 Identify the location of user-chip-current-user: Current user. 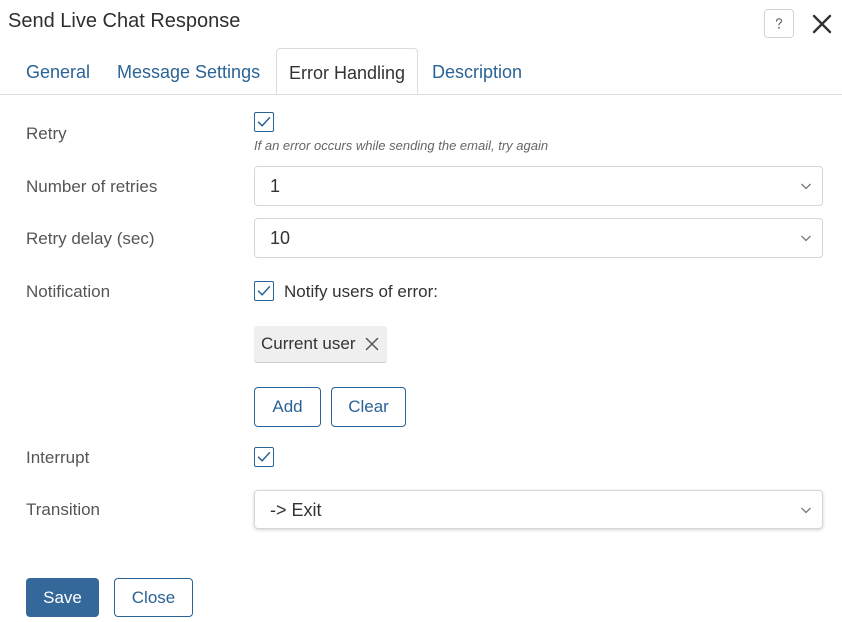
(321, 344).